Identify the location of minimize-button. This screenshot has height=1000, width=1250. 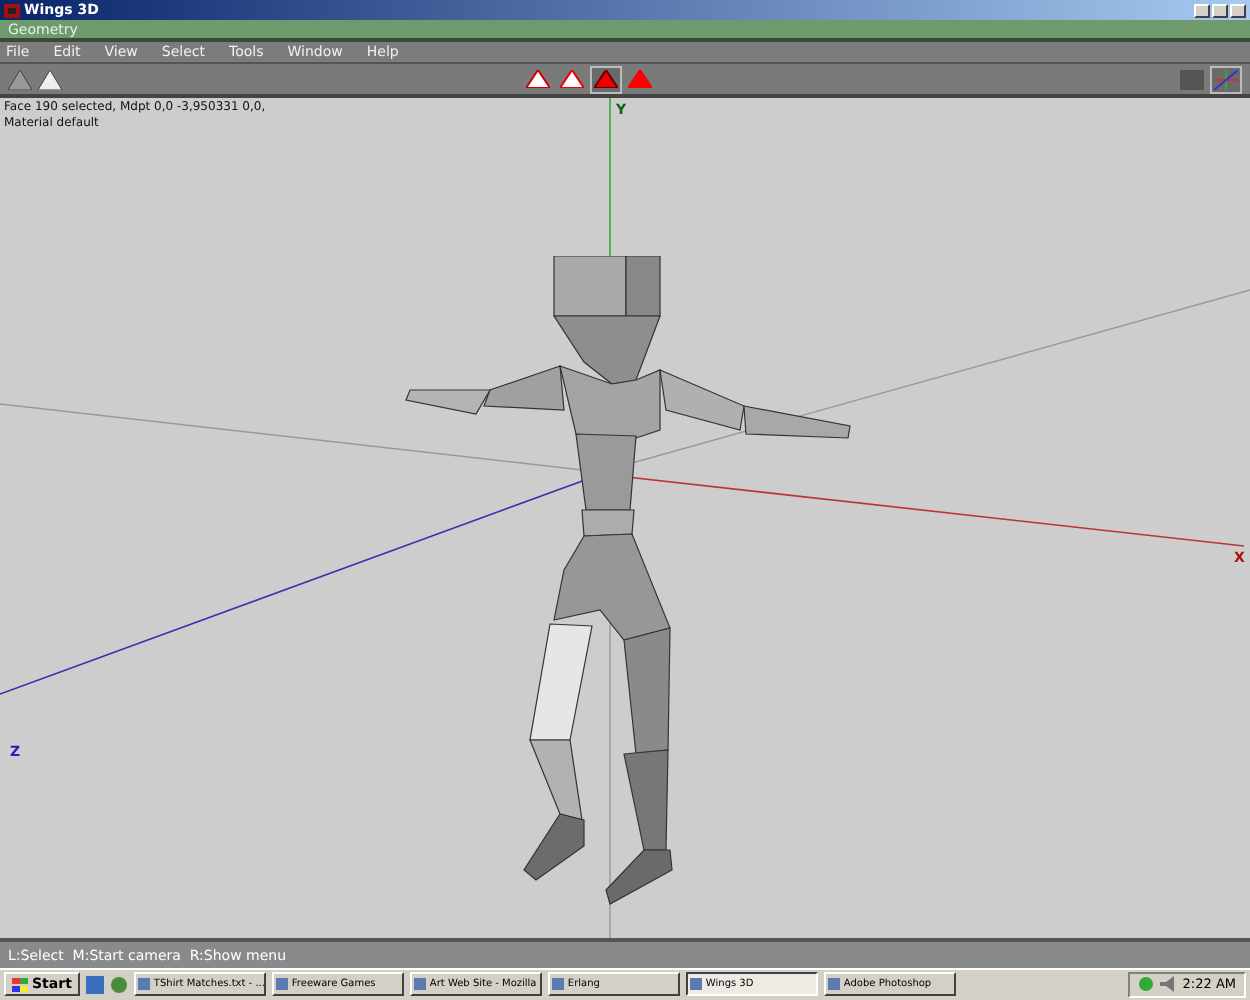
(1202, 10).